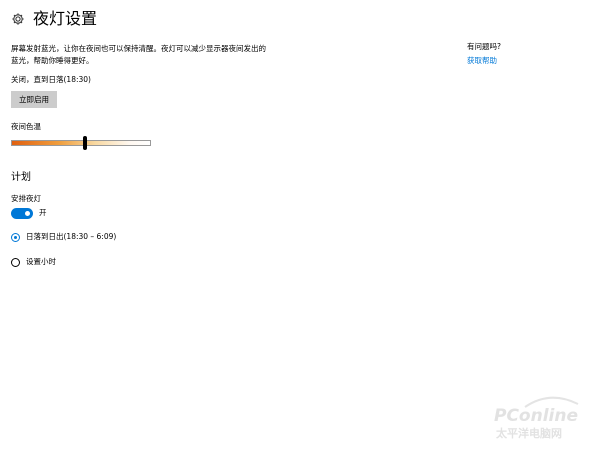 This screenshot has height=450, width=600. Describe the element at coordinates (528, 433) in the screenshot. I see `svg-text: 太平洋电脑网` at that location.